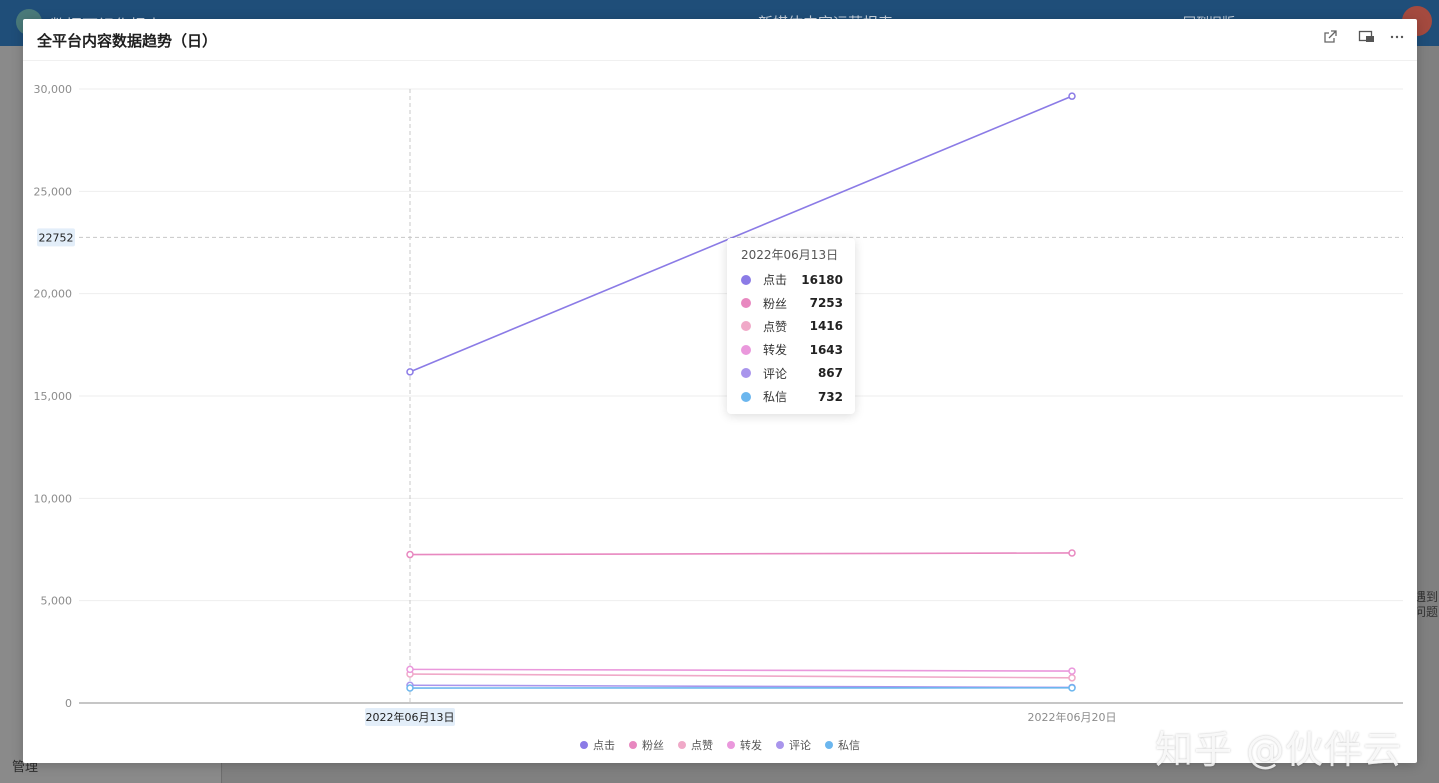  I want to click on legend-label: 转发, so click(751, 745).